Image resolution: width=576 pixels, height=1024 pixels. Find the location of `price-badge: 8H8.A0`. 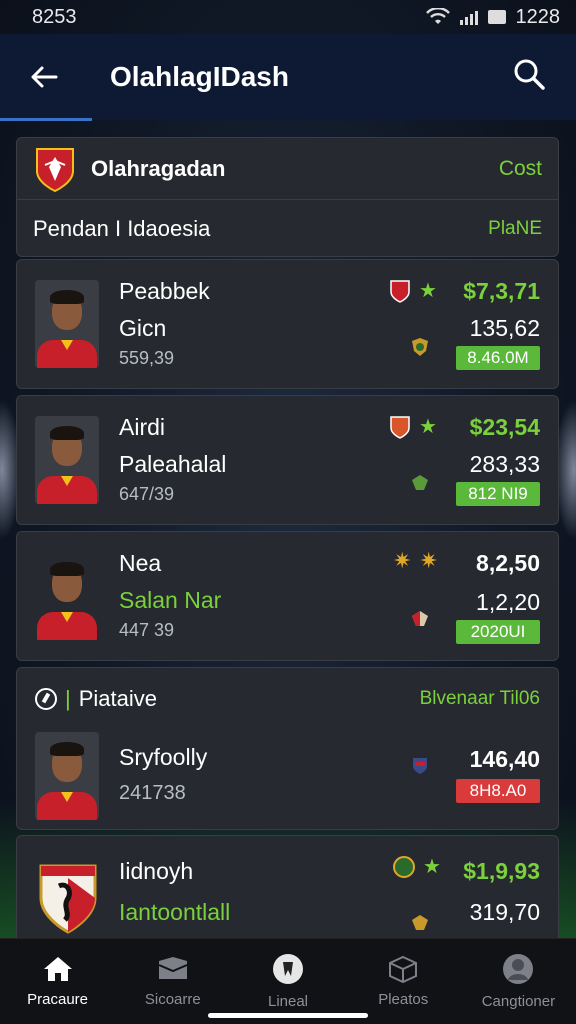

price-badge: 8H8.A0 is located at coordinates (498, 791).